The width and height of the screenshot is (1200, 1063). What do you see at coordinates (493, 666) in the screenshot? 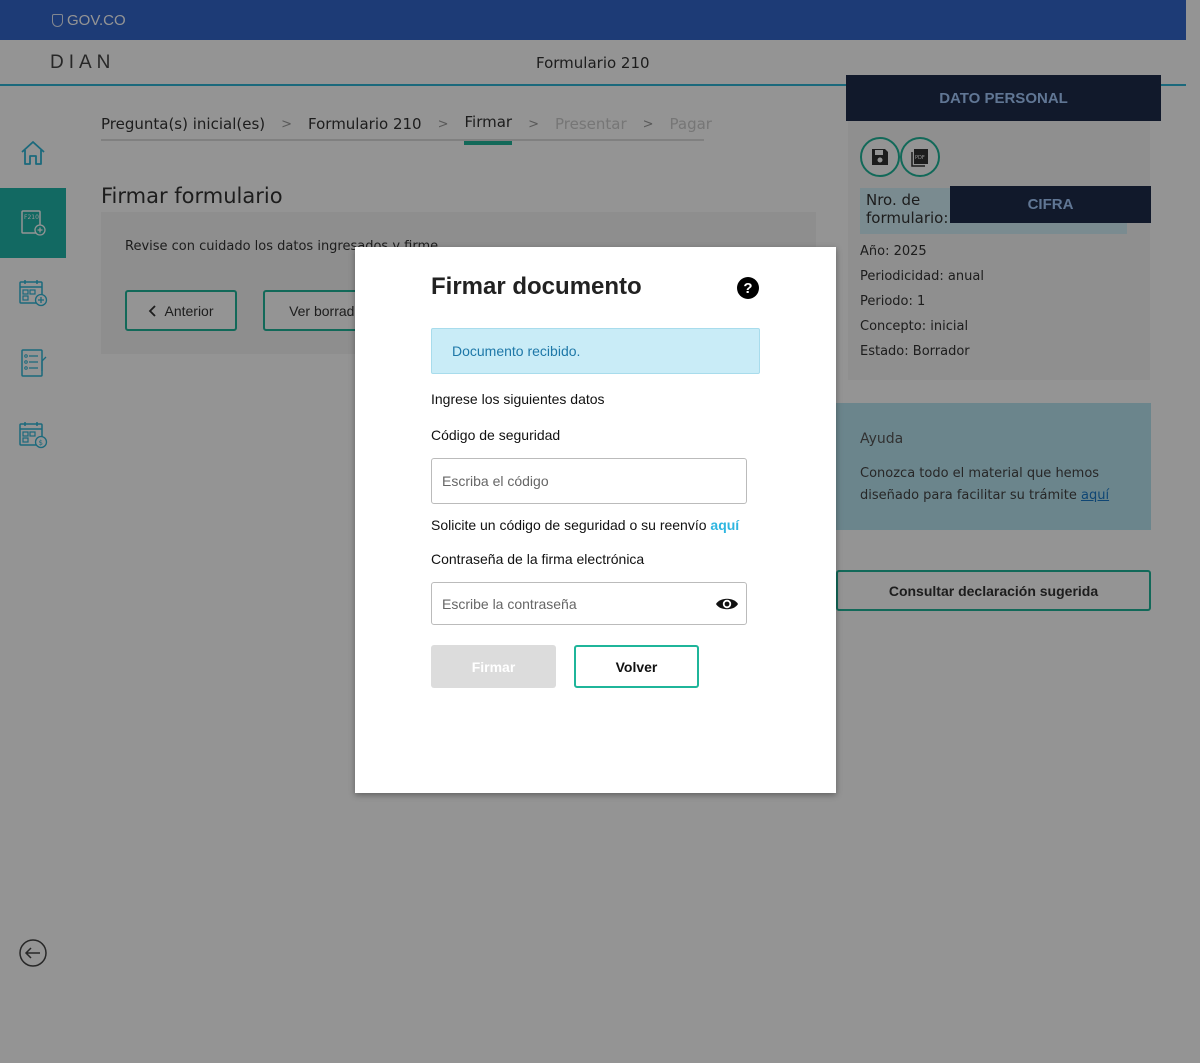
I see `sign-button: Firmar` at bounding box center [493, 666].